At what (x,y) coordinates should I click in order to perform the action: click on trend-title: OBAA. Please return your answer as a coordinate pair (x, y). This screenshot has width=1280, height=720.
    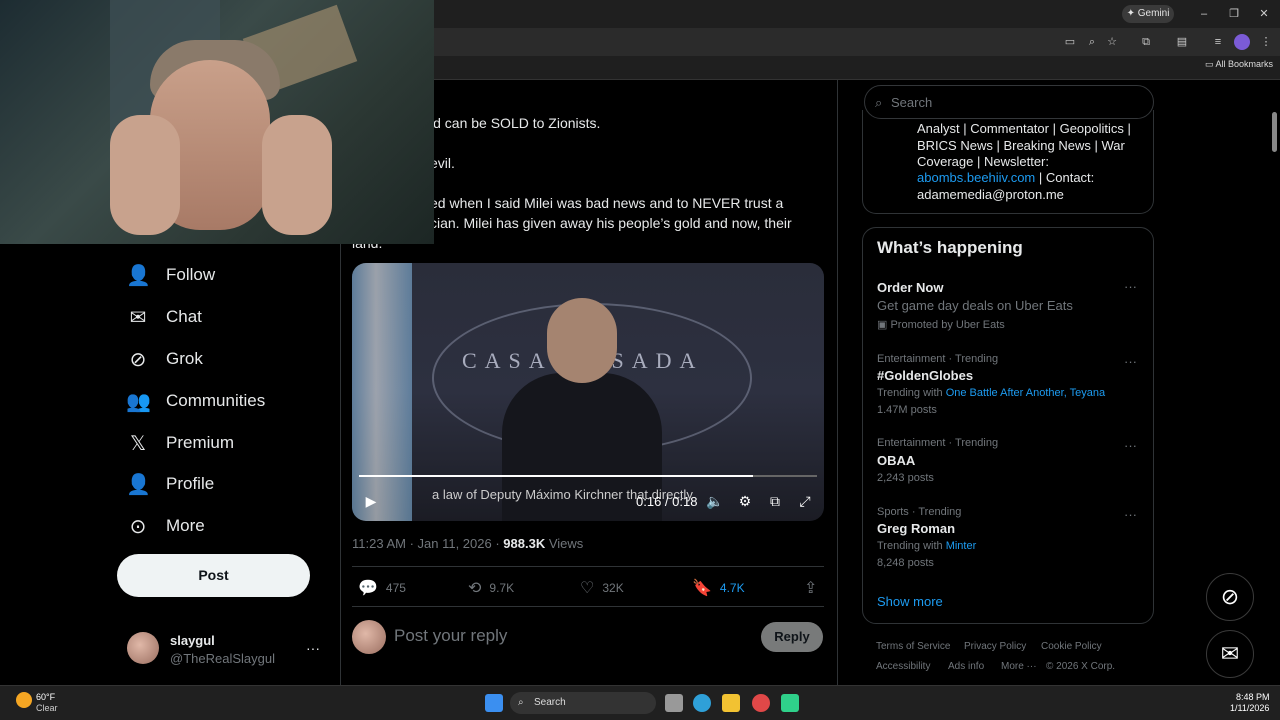
    Looking at the image, I should click on (896, 460).